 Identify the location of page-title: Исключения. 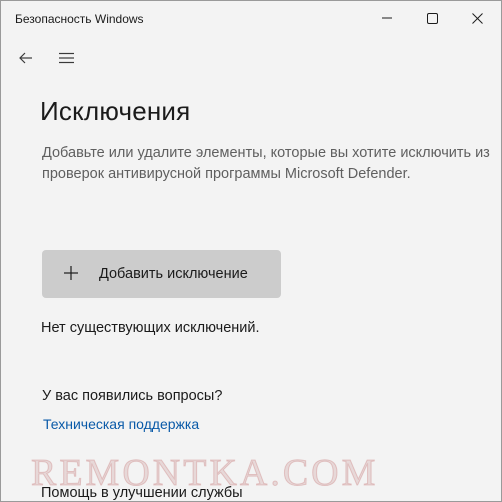
(115, 111).